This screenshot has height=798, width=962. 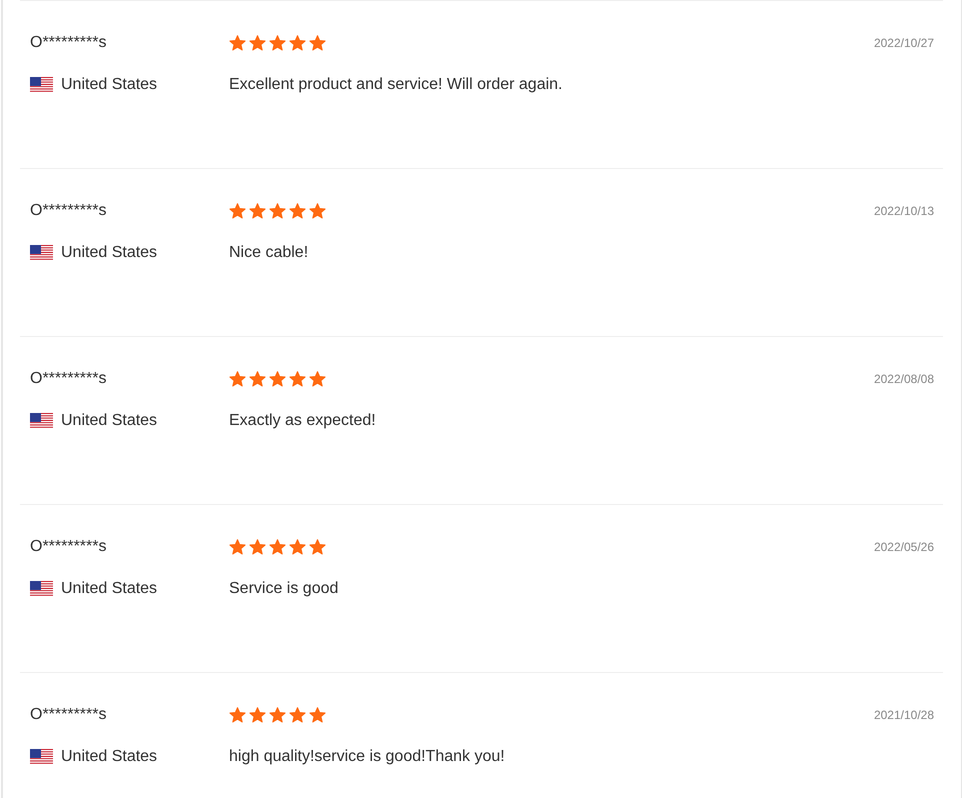 What do you see at coordinates (269, 253) in the screenshot?
I see `review-text: Nice cable!` at bounding box center [269, 253].